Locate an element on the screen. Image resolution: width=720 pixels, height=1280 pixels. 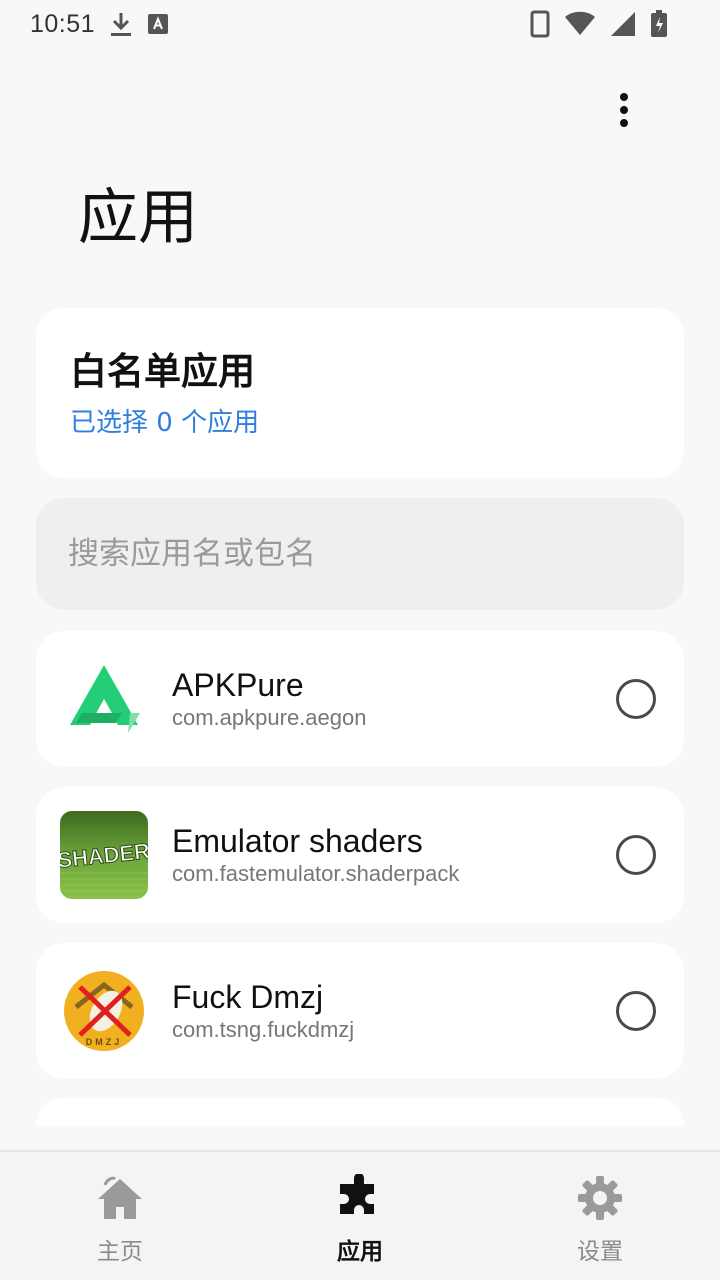
fuckdmzj-icon: DMZJ is located at coordinates (104, 1011).